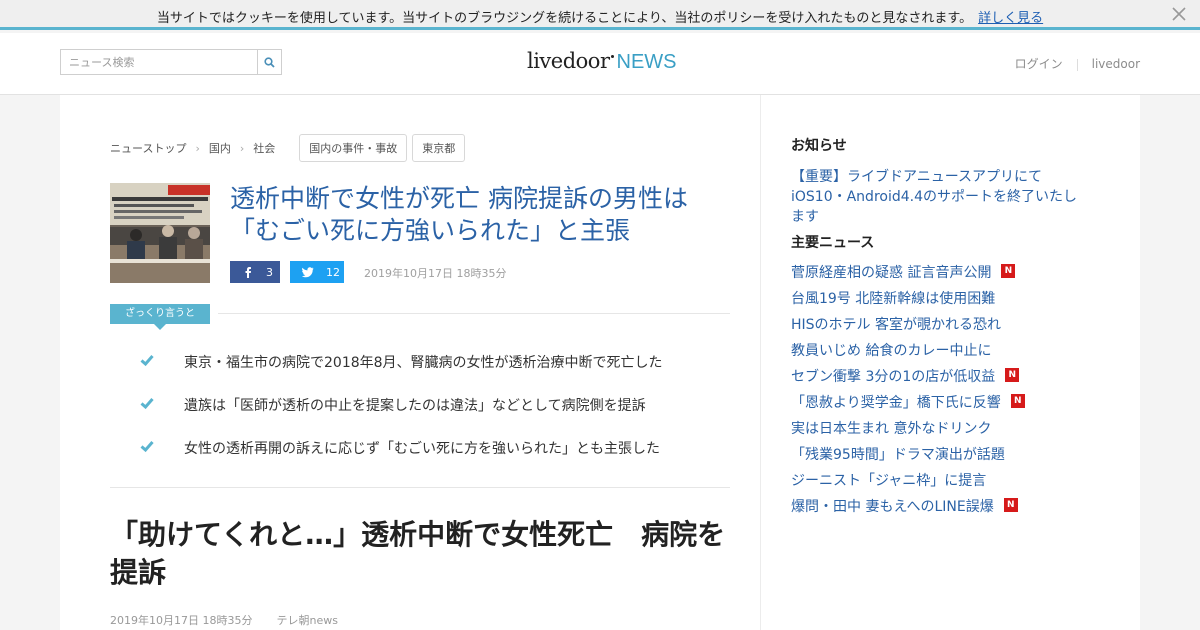 The width and height of the screenshot is (1200, 630). What do you see at coordinates (896, 324) in the screenshot?
I see `news-link: HISのホテル 客室が覗かれる恐れ` at bounding box center [896, 324].